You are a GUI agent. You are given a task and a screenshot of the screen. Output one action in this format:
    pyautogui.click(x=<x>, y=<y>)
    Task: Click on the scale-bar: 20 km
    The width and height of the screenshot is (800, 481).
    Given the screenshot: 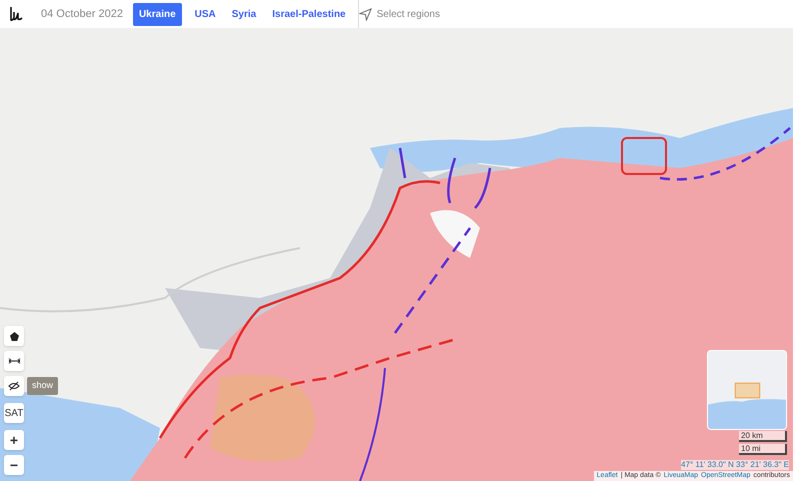 What is the action you would take?
    pyautogui.click(x=763, y=436)
    